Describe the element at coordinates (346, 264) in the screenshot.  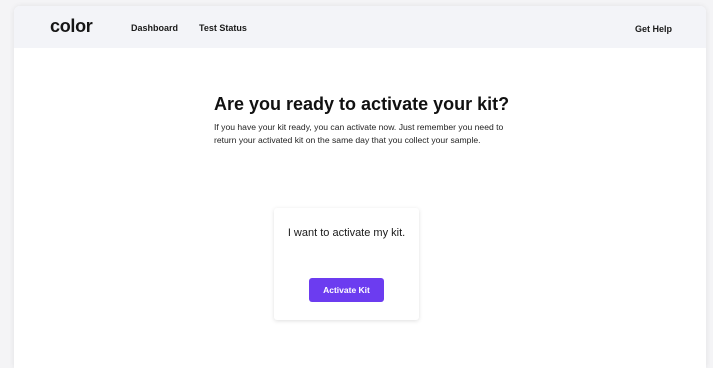
I see `activate-kit-card: I want to activate my kit. Activate Kit` at that location.